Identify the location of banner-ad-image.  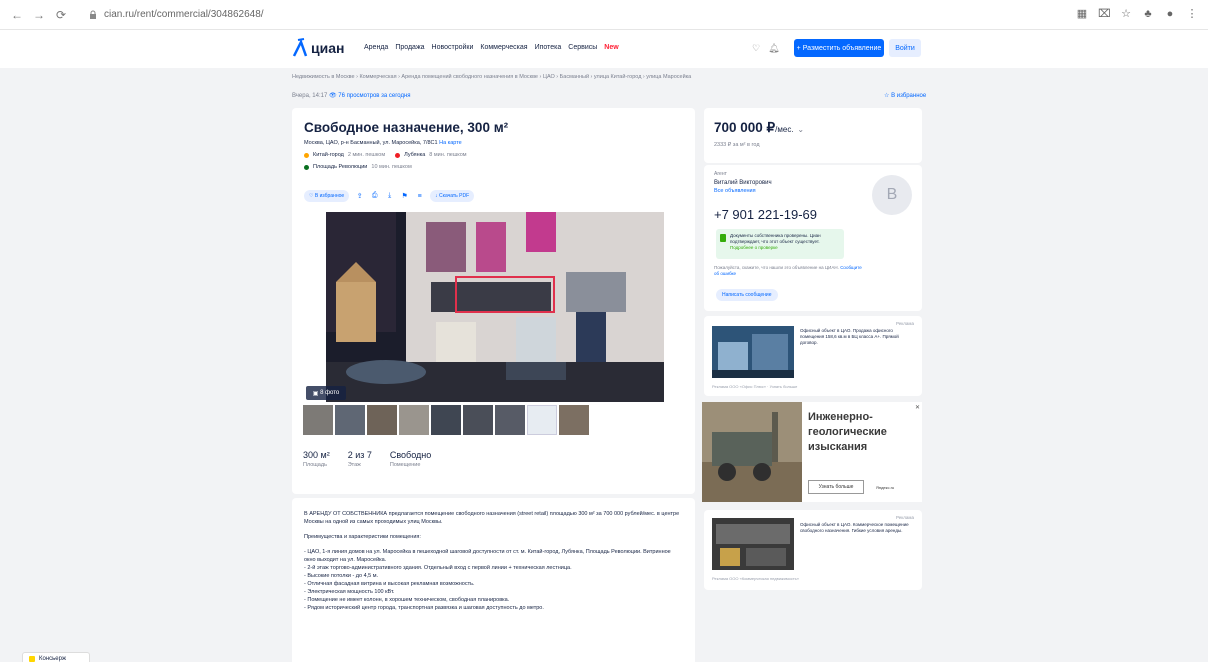
(752, 452).